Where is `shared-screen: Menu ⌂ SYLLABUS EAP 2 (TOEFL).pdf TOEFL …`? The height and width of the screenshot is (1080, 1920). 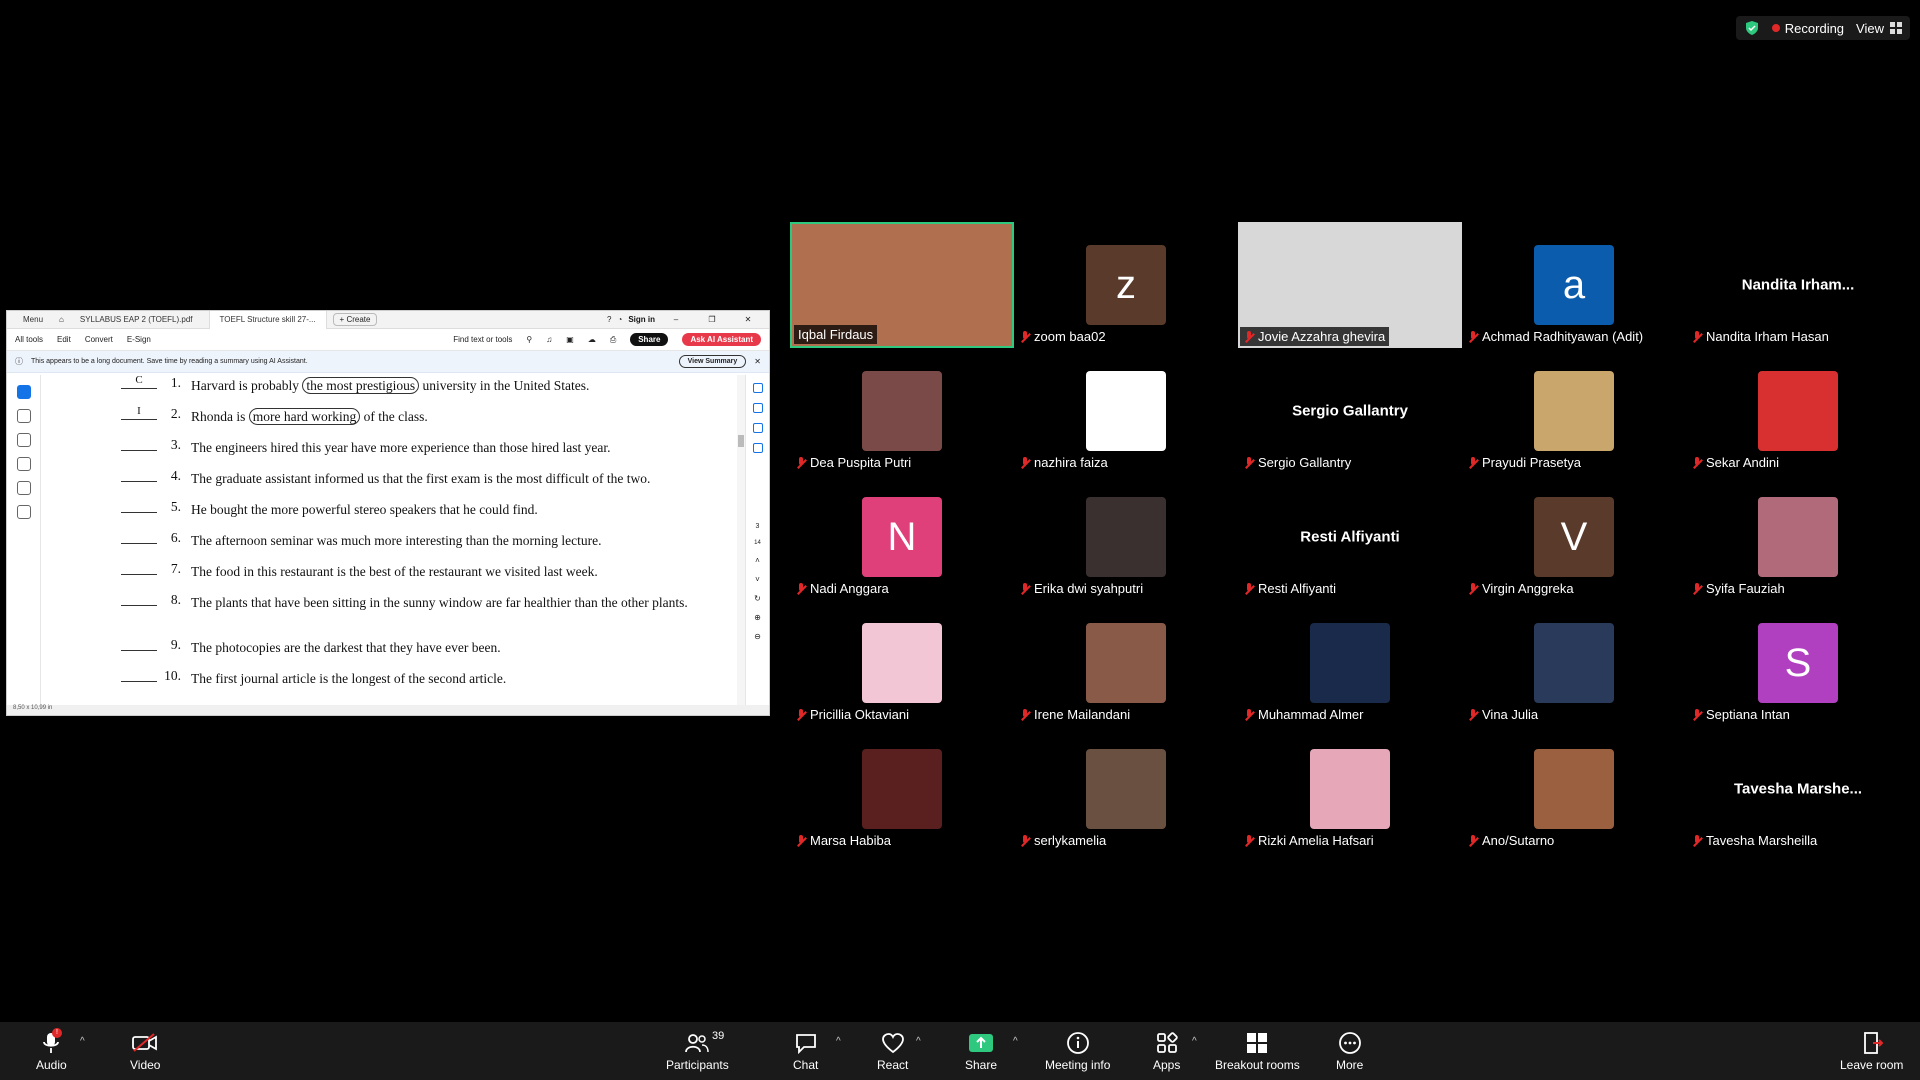
shared-screen: Menu ⌂ SYLLABUS EAP 2 (TOEFL).pdf TOEFL … is located at coordinates (388, 513).